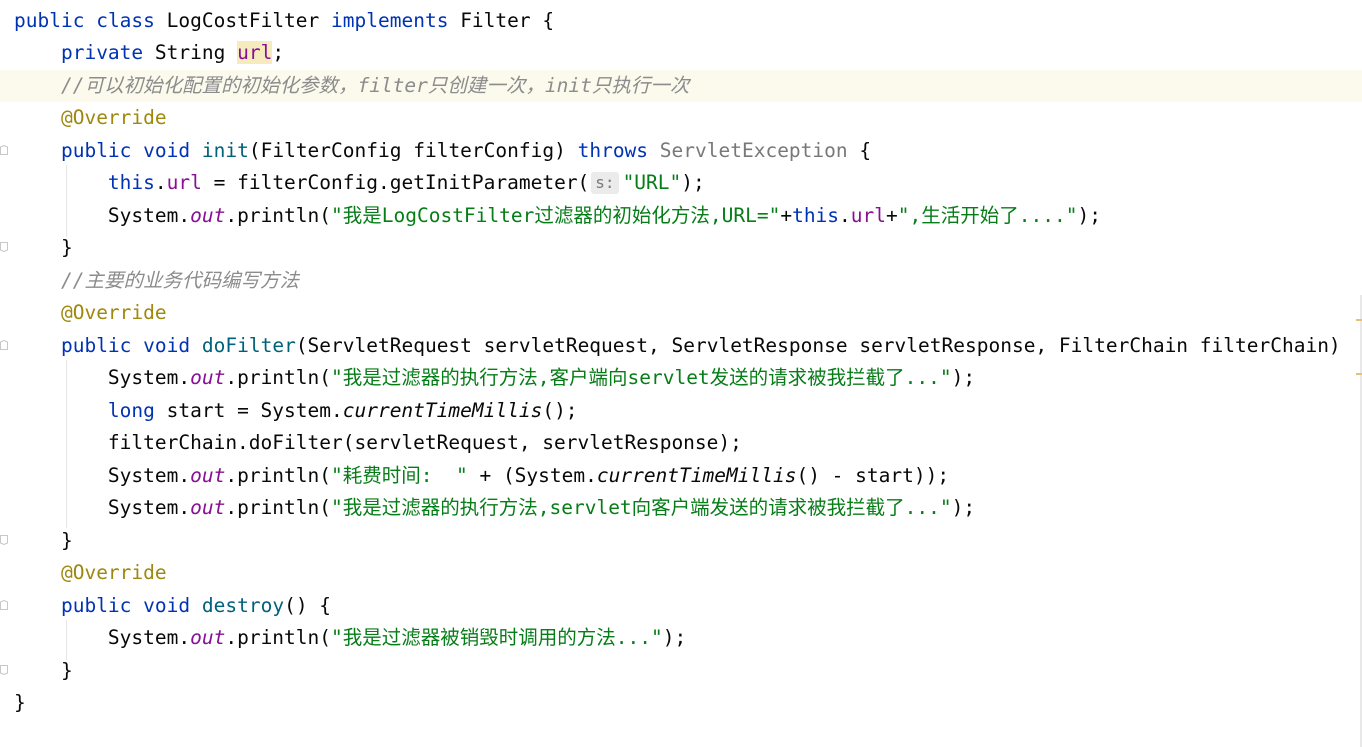 This screenshot has height=747, width=1362. What do you see at coordinates (399, 475) in the screenshot?
I see `string-literal: "耗费时间: "` at bounding box center [399, 475].